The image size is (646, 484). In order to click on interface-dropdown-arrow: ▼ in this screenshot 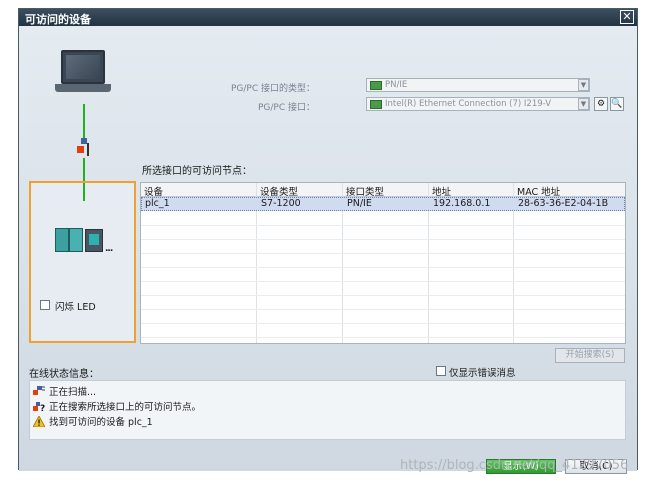, I will do `click(583, 104)`.